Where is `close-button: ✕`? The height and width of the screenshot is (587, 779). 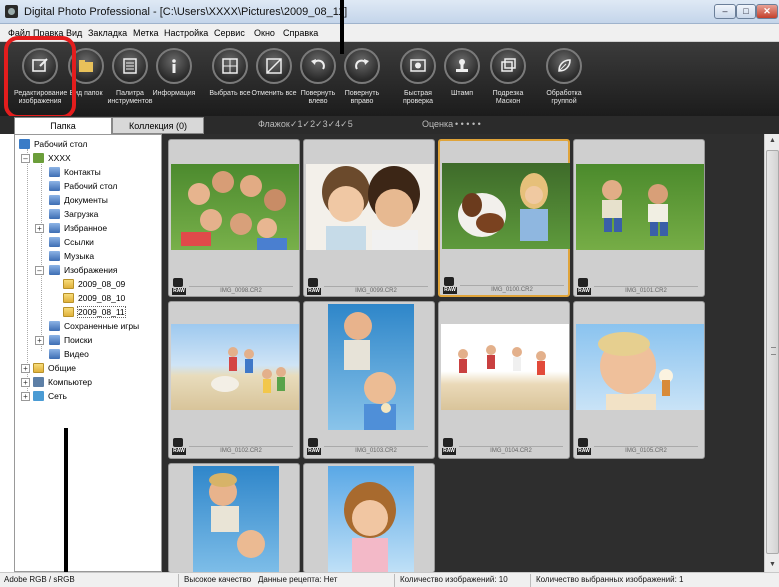 close-button: ✕ is located at coordinates (767, 11).